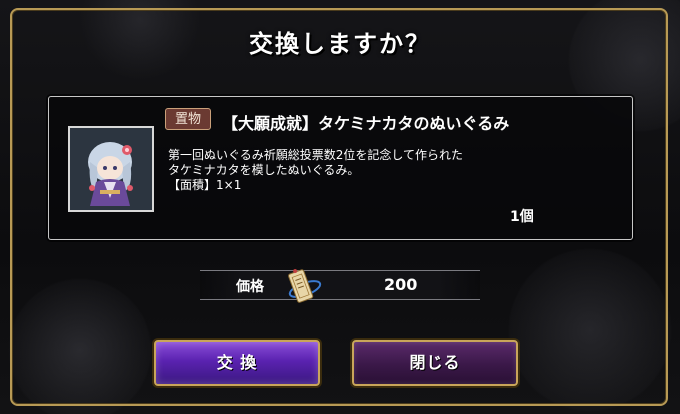 The width and height of the screenshot is (680, 414). I want to click on plush-character-icon, so click(111, 169).